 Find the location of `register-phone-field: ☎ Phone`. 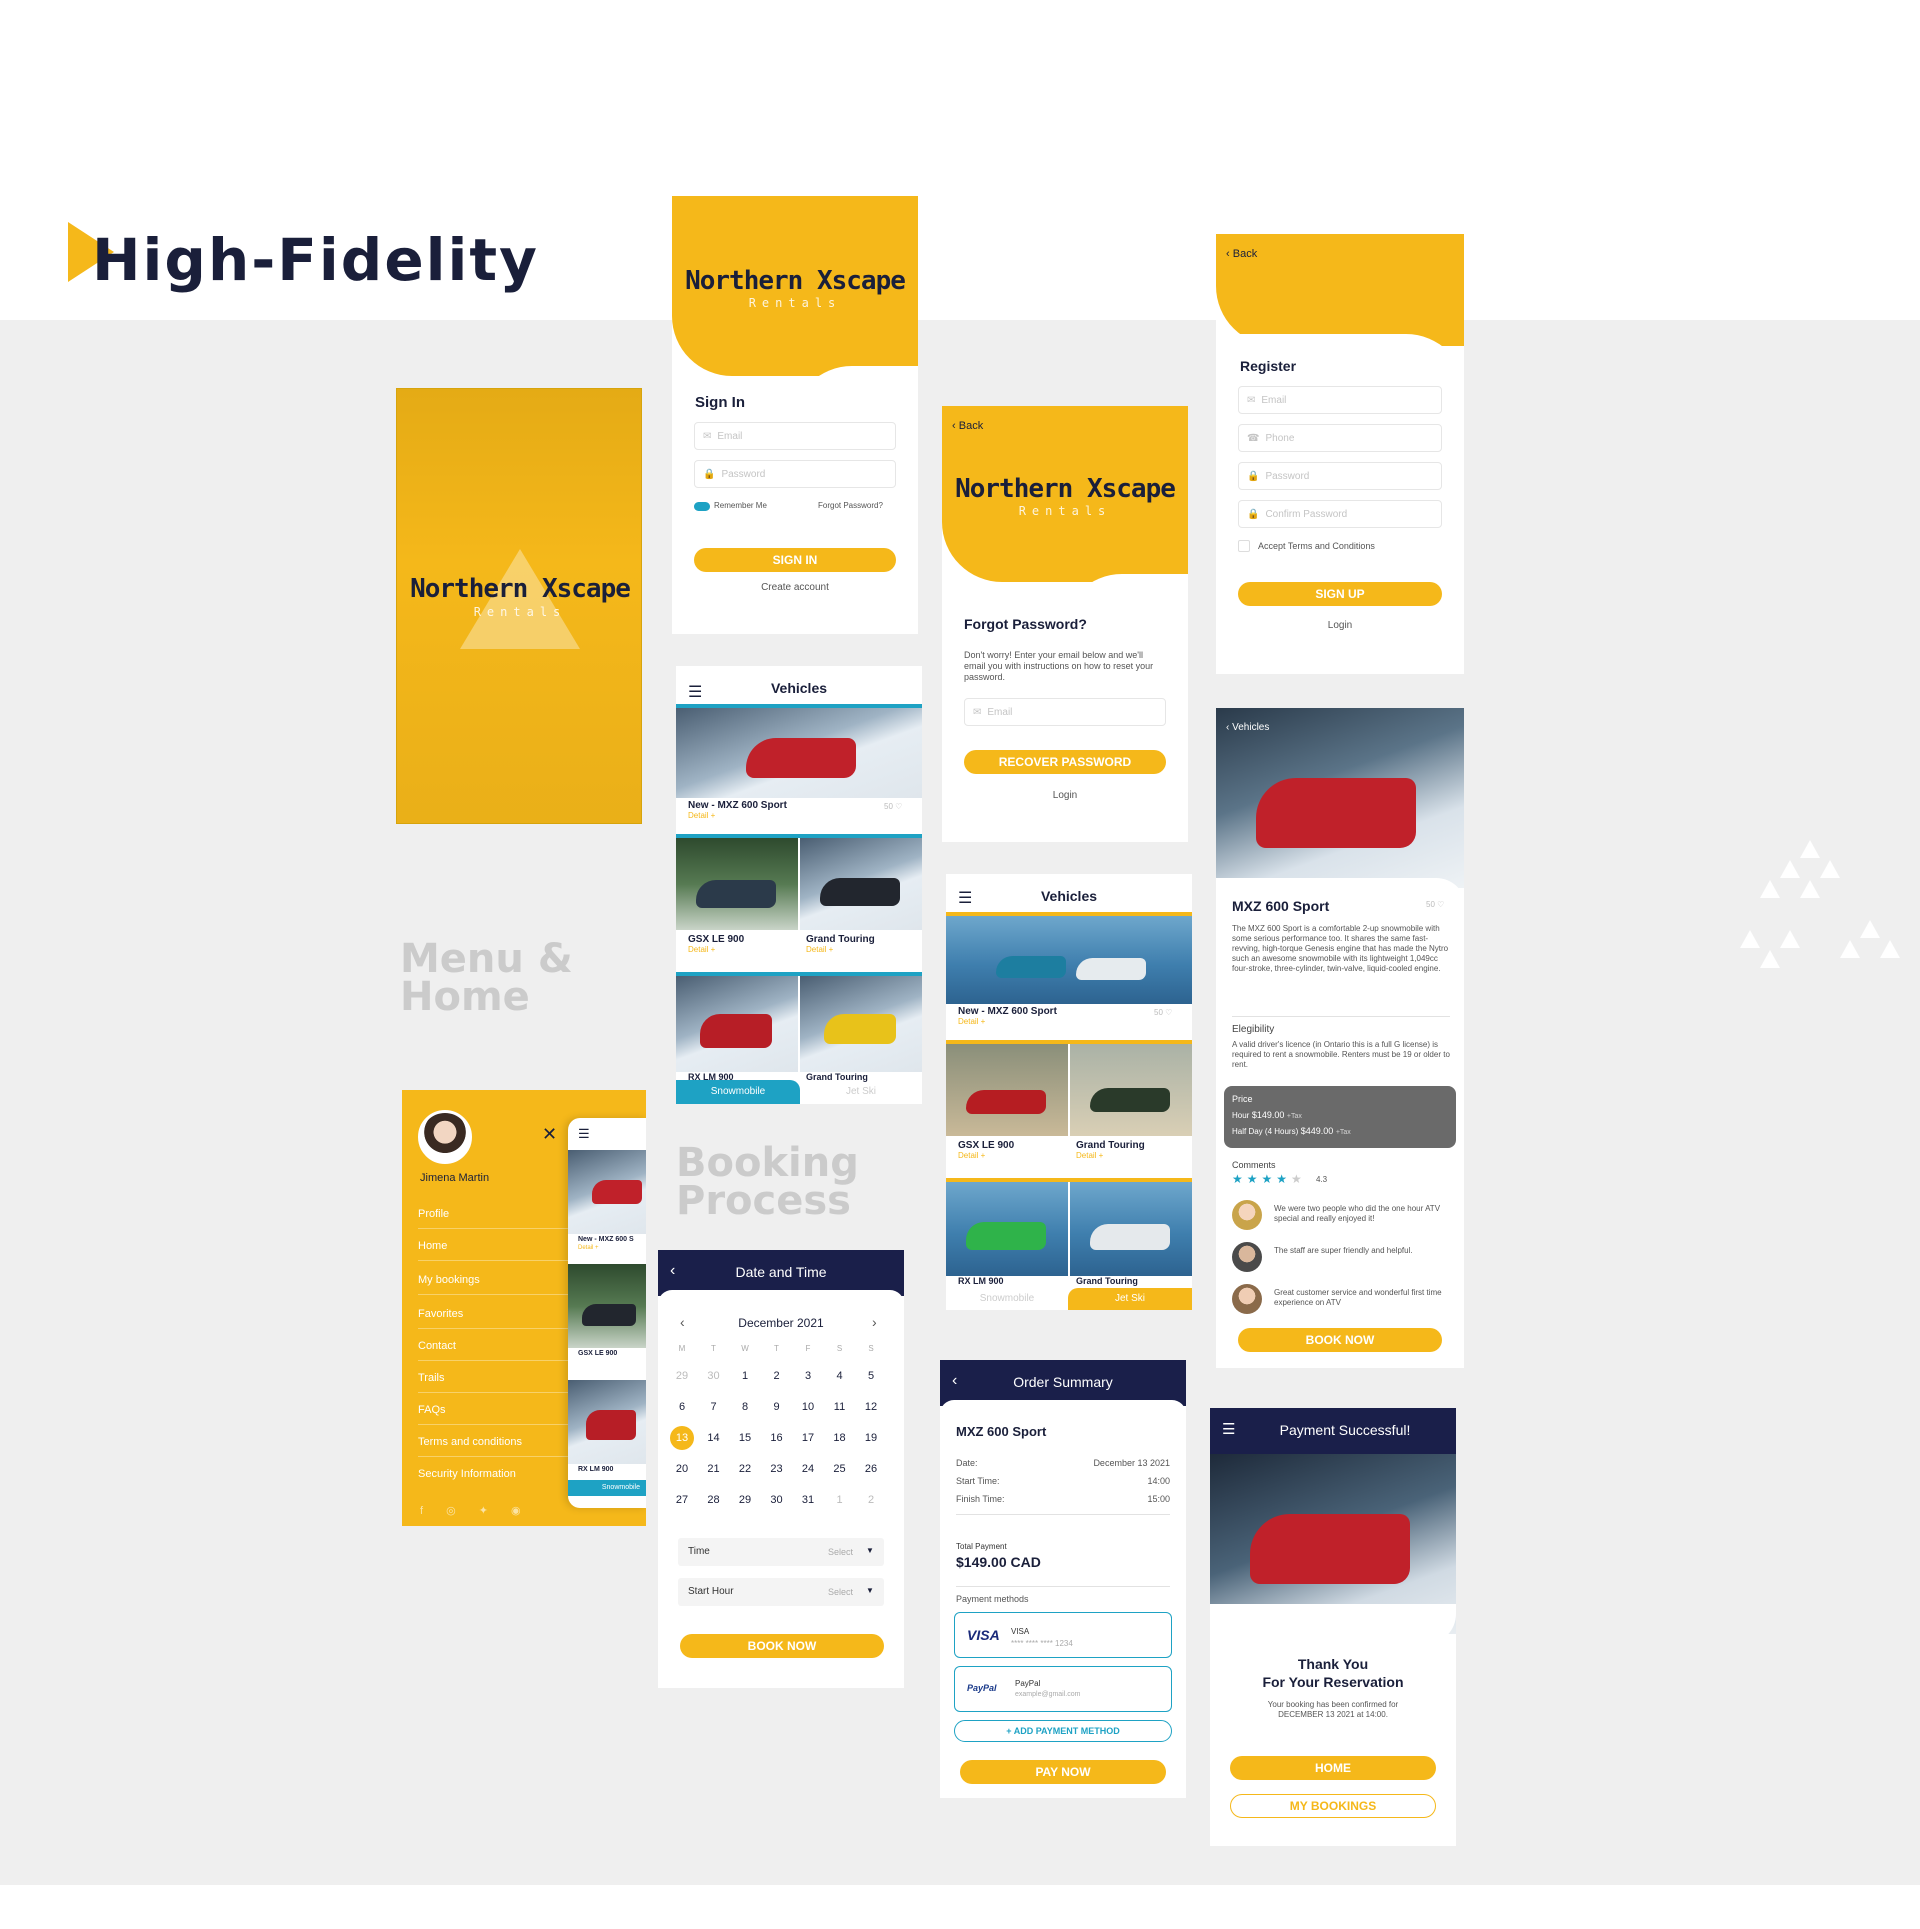

register-phone-field: ☎ Phone is located at coordinates (1340, 438).